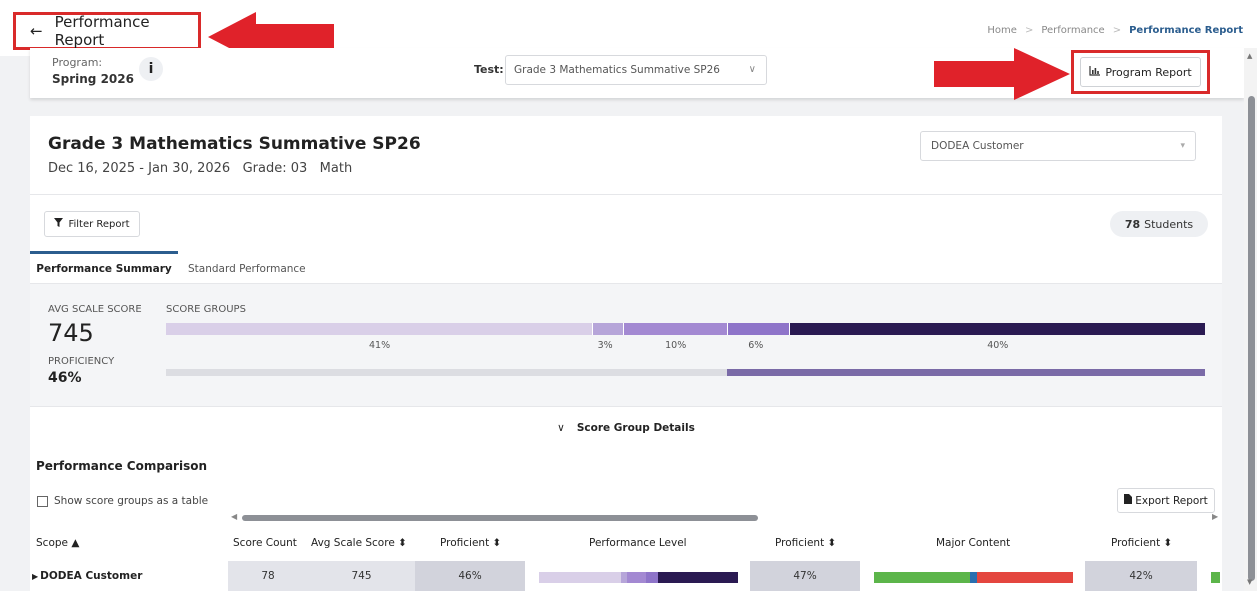 The width and height of the screenshot is (1257, 591). Describe the element at coordinates (1072, 30) in the screenshot. I see `breadcrumb-performance: Performance` at that location.